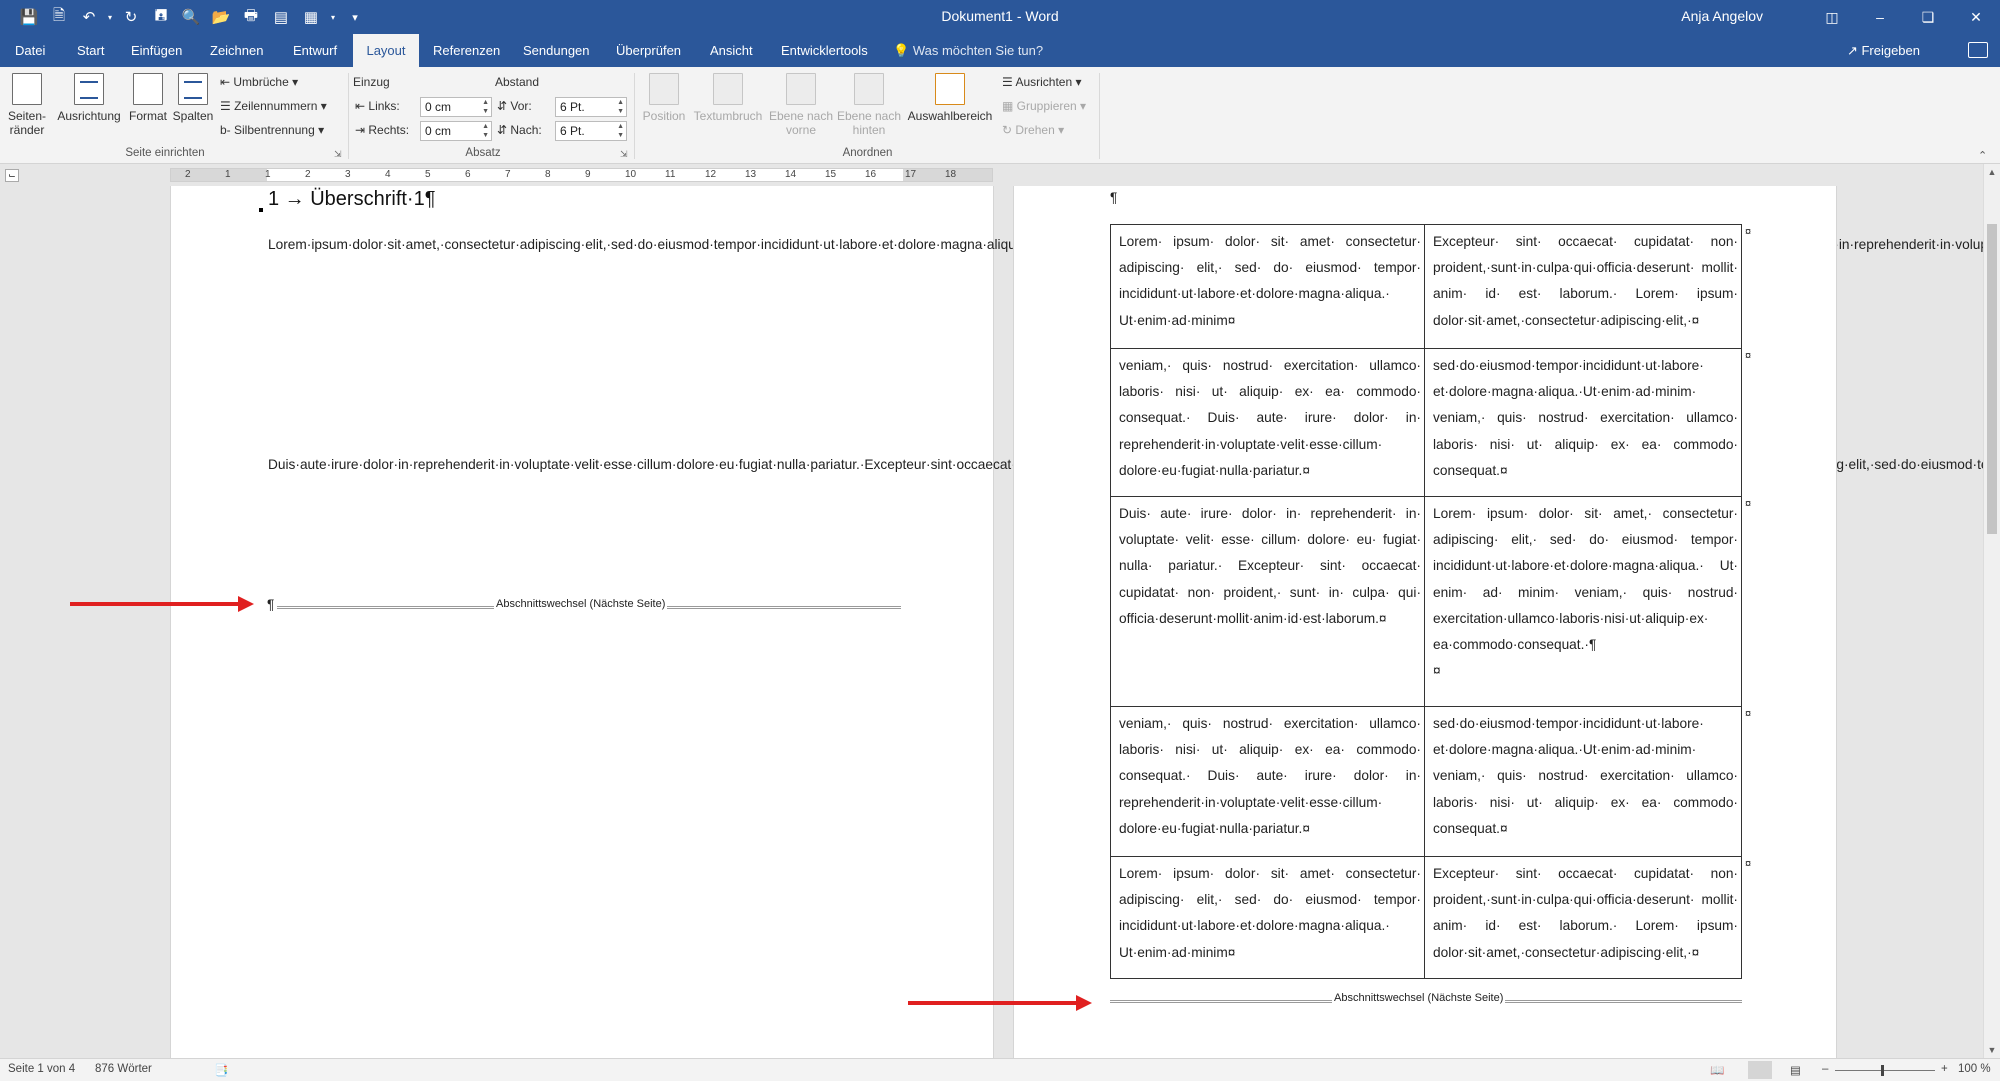  Describe the element at coordinates (514, 106) in the screenshot. I see `spacing-before-label: ⇵ Vor:` at that location.